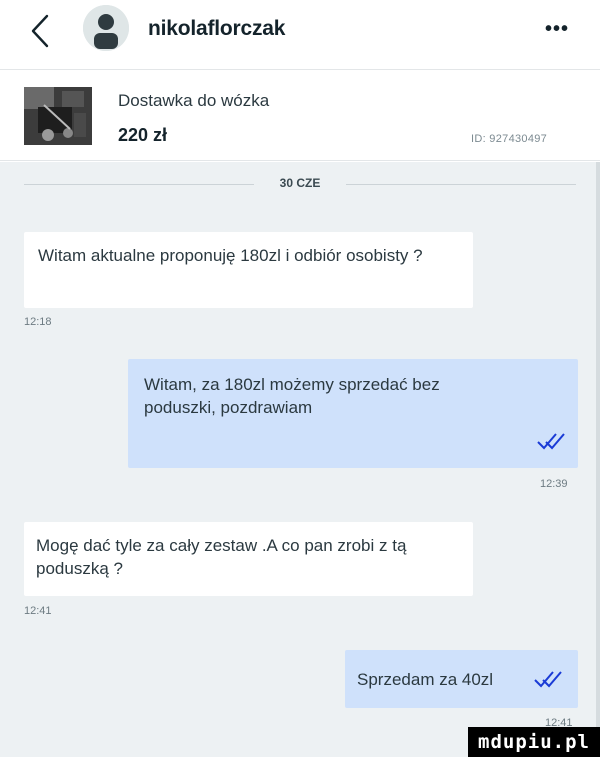  I want to click on date-separator: 30 CZE, so click(300, 184).